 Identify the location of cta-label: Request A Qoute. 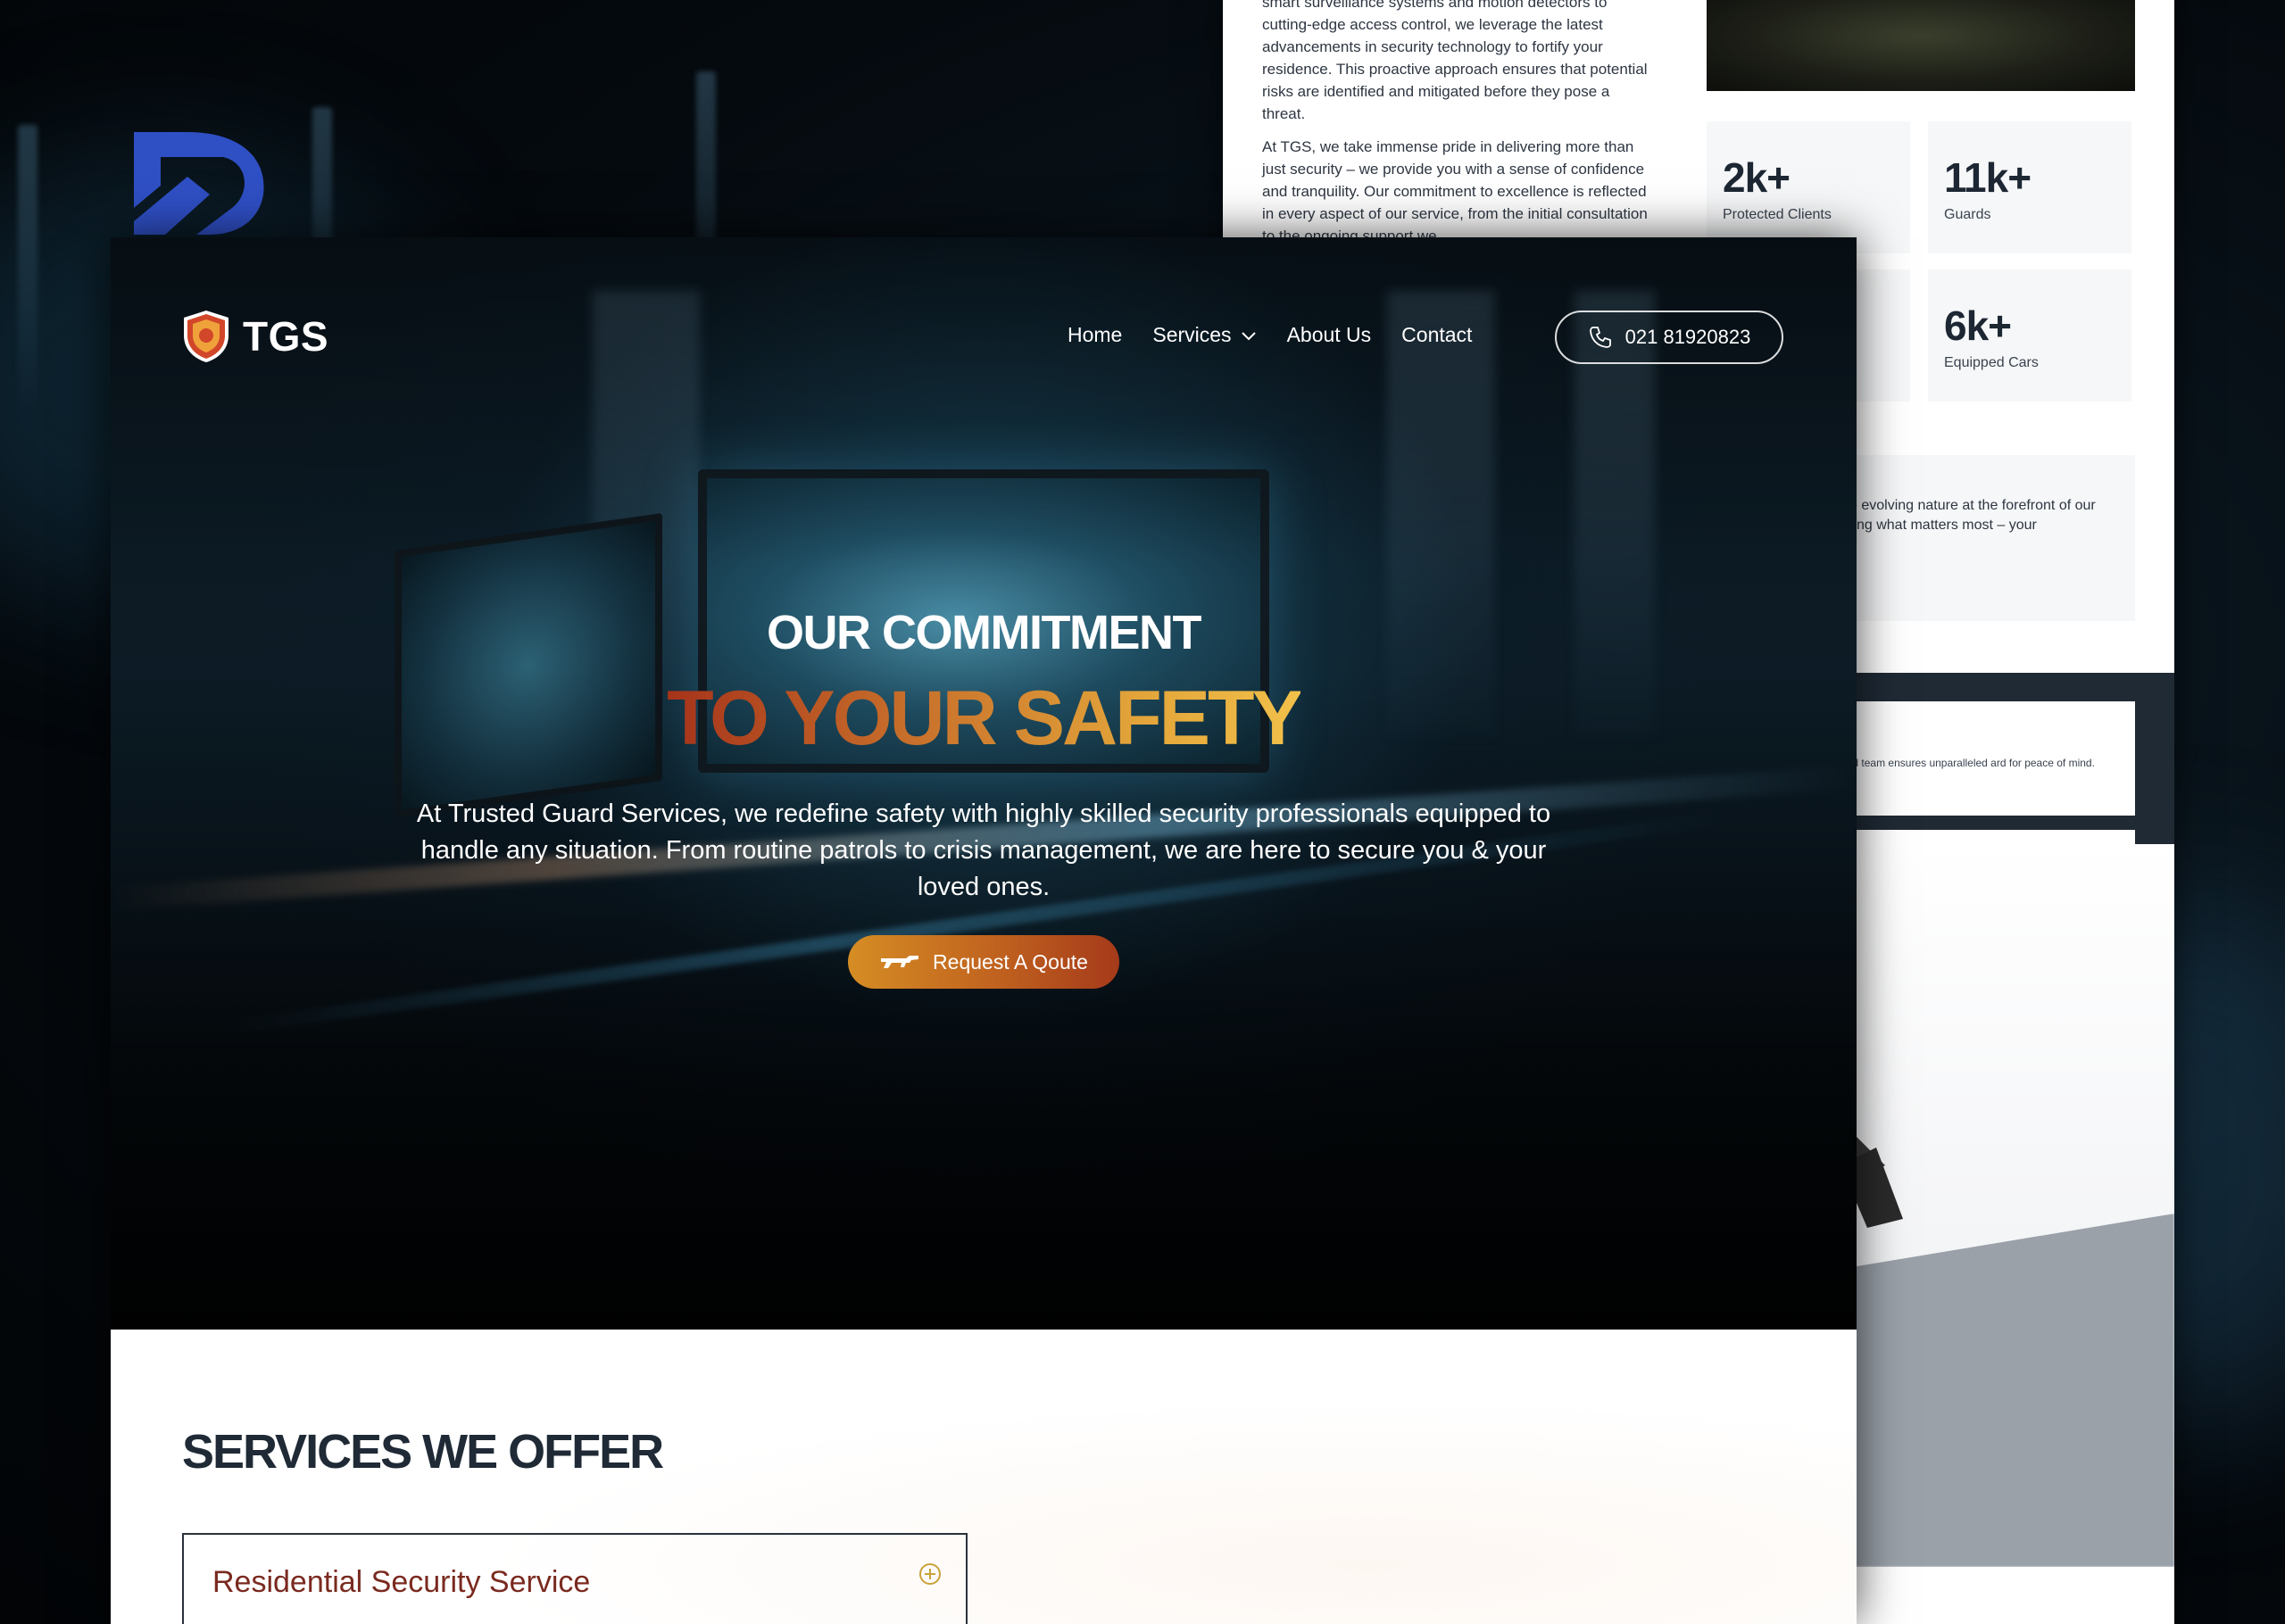
(1010, 961).